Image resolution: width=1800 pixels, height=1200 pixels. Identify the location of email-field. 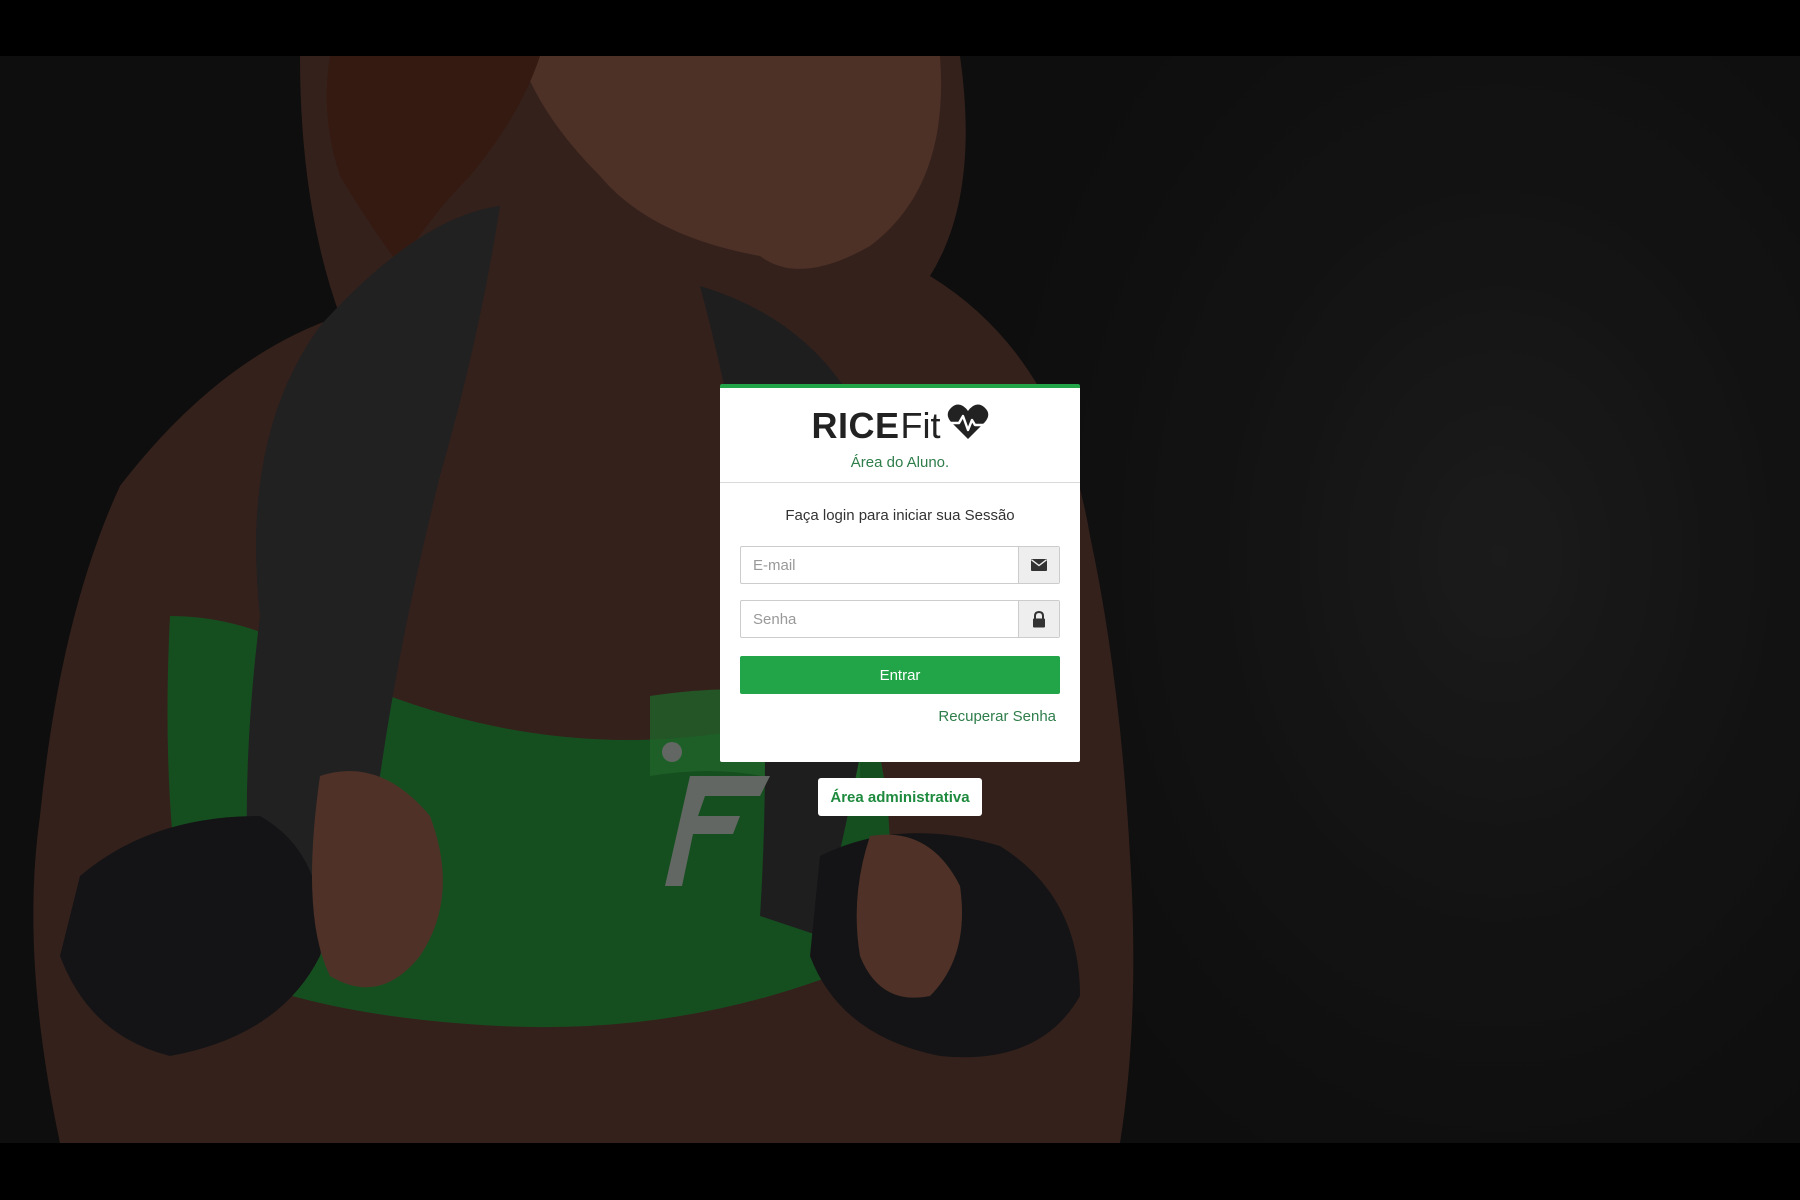
(900, 565).